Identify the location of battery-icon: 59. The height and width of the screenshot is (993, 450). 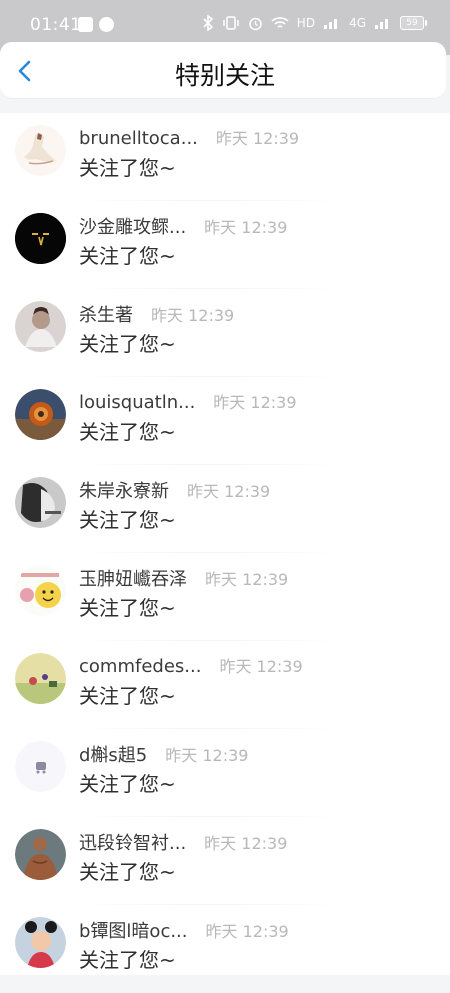
(413, 23).